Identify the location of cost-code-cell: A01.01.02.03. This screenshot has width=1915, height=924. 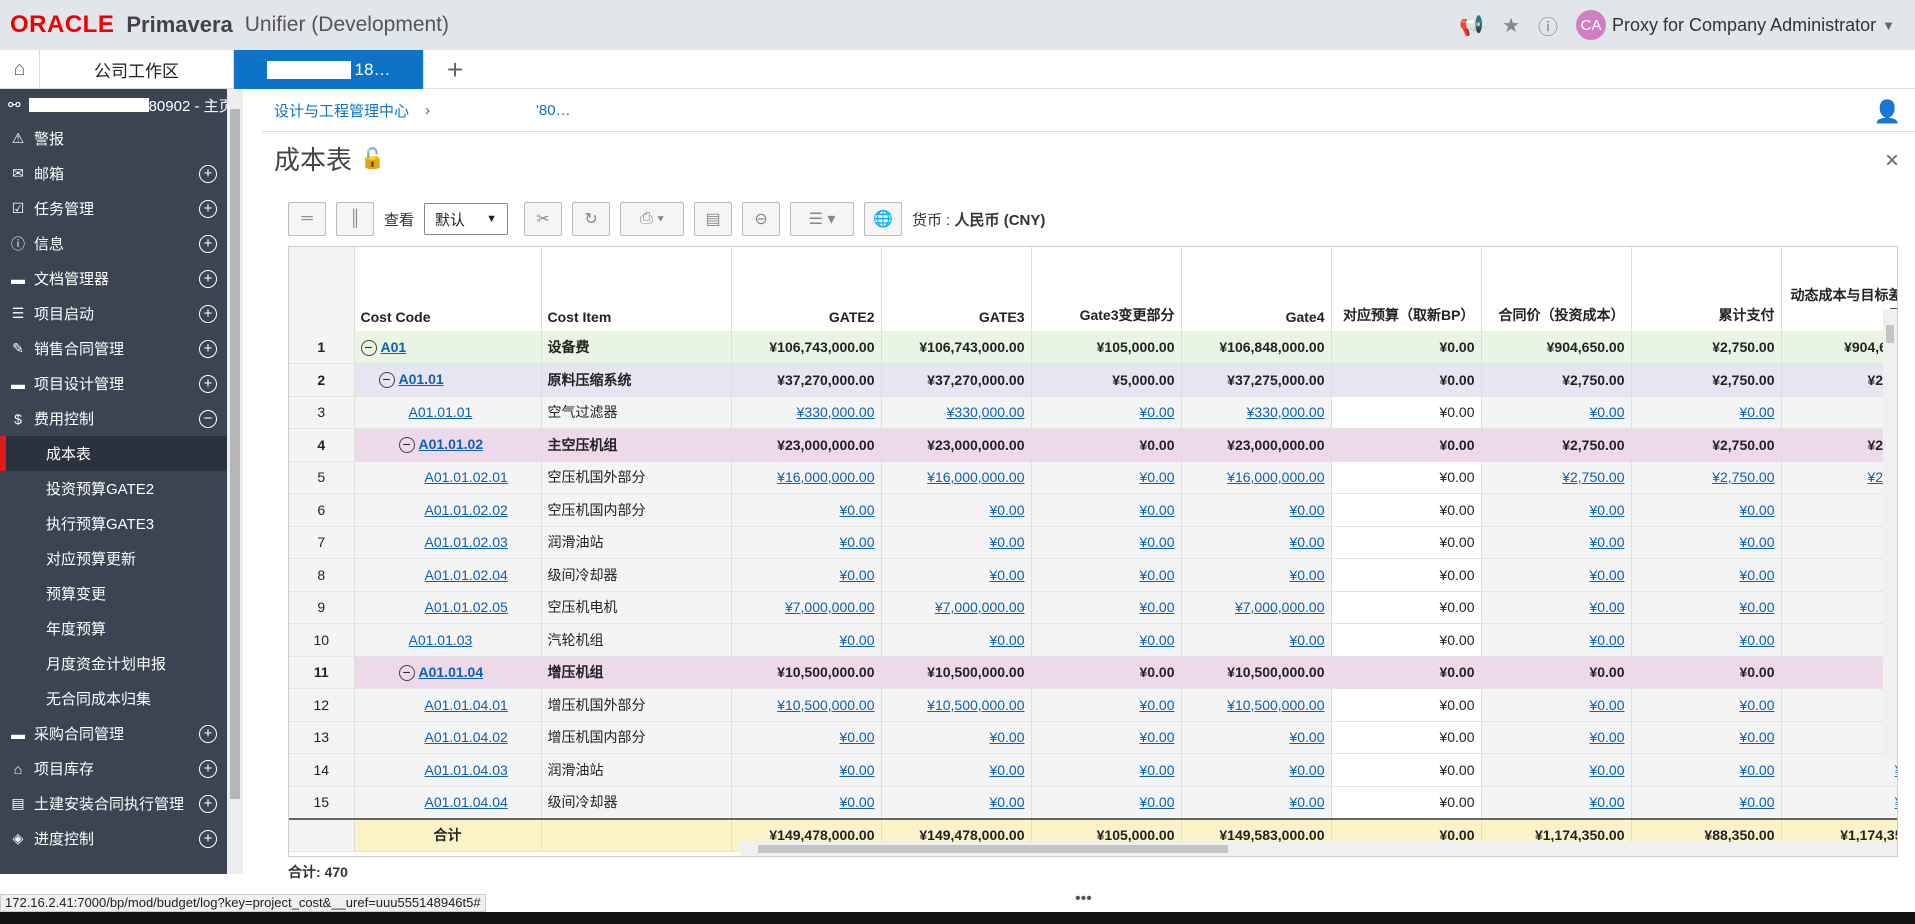
(448, 542).